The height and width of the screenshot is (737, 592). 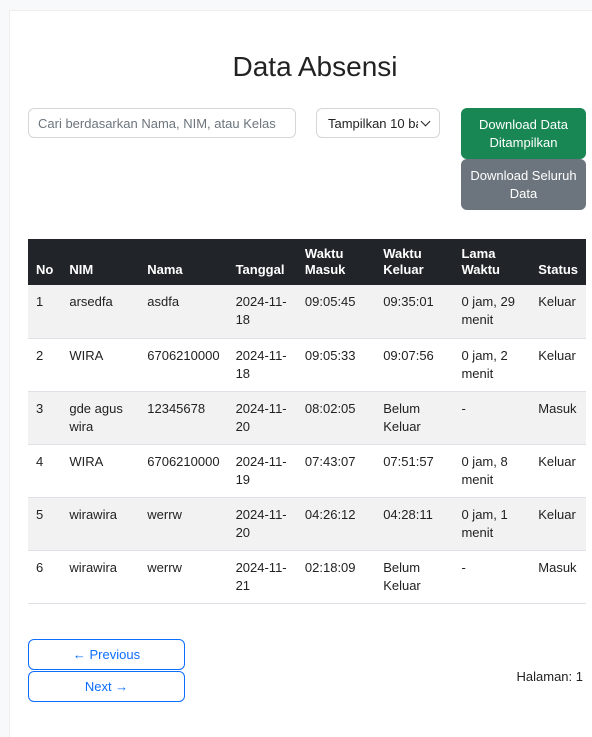 I want to click on header-status: Status, so click(x=558, y=262).